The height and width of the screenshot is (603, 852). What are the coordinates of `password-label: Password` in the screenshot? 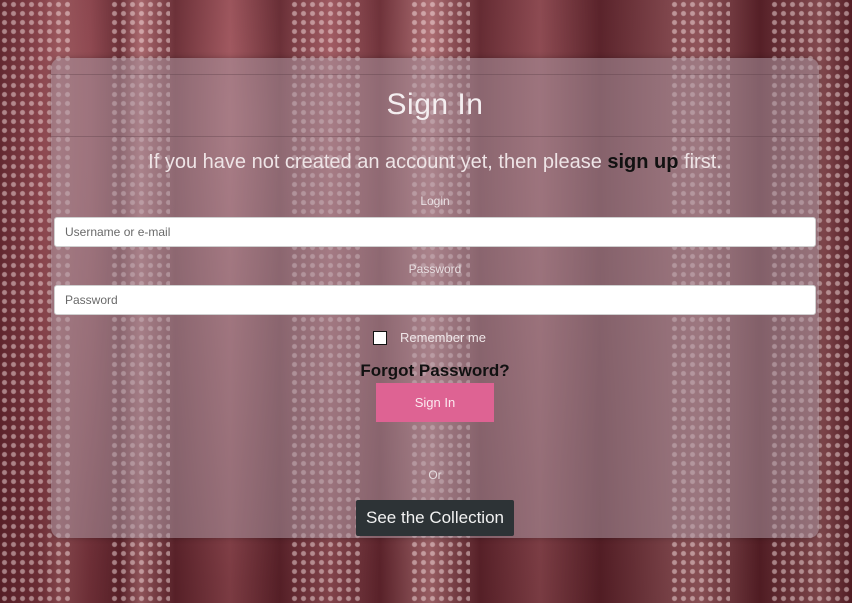 It's located at (435, 269).